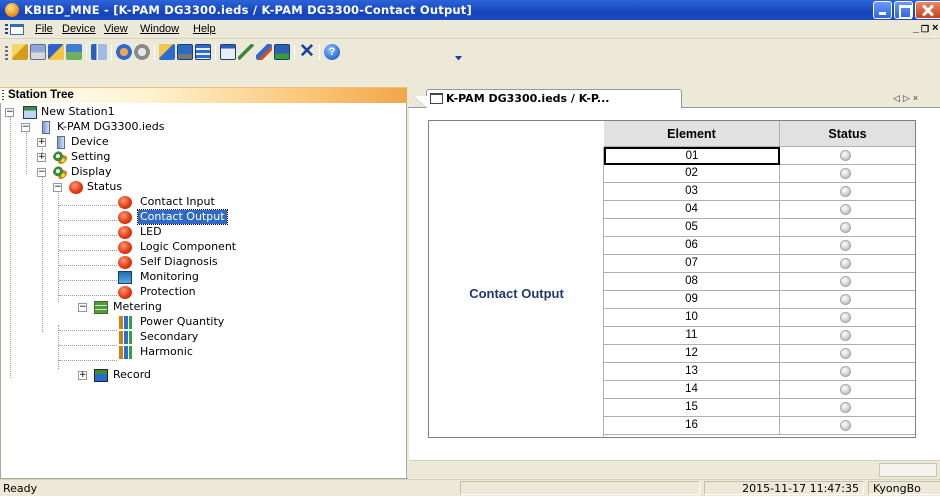 This screenshot has height=496, width=940. I want to click on table-row: 03, so click(759, 192).